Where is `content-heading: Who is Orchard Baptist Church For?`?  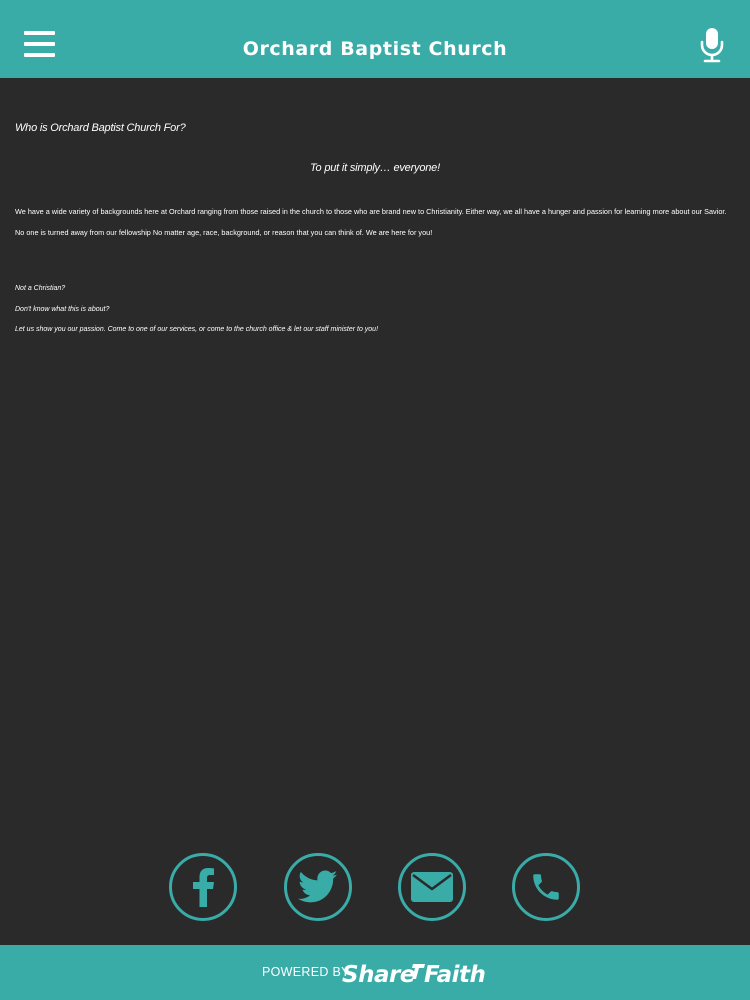
content-heading: Who is Orchard Baptist Church For? is located at coordinates (100, 128).